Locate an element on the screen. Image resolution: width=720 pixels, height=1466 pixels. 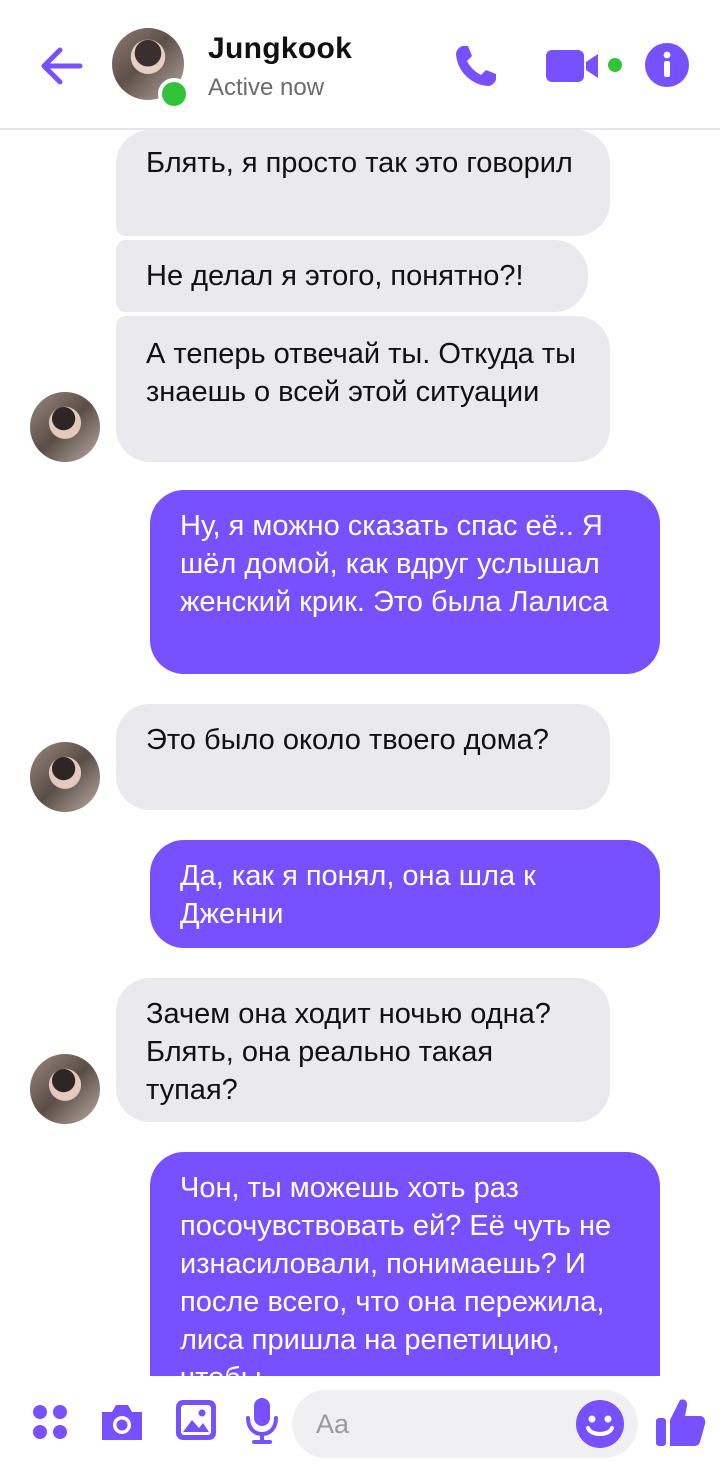
contact-name: Jungkook is located at coordinates (280, 49).